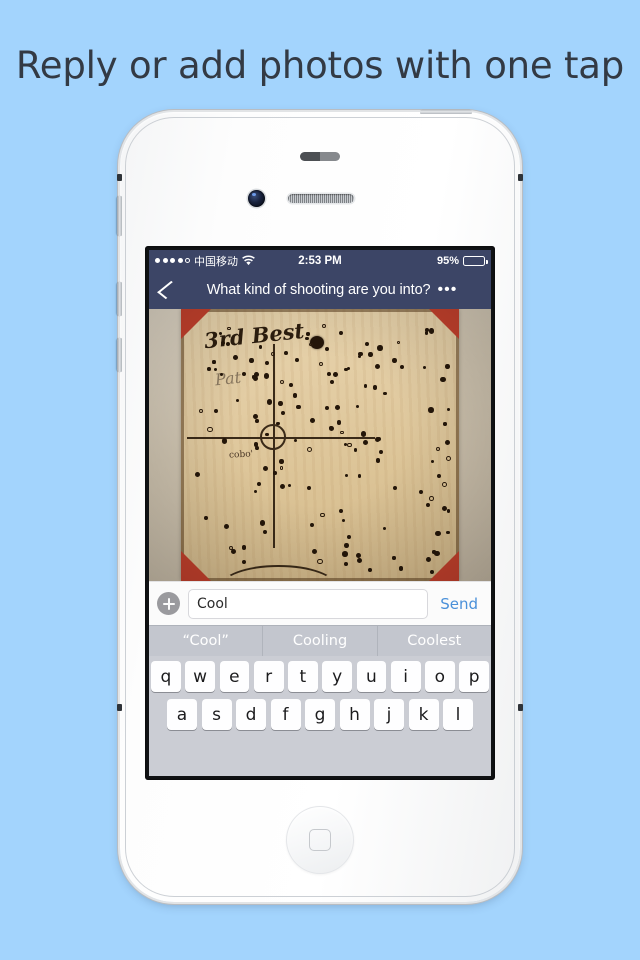  I want to click on home-square-icon, so click(320, 840).